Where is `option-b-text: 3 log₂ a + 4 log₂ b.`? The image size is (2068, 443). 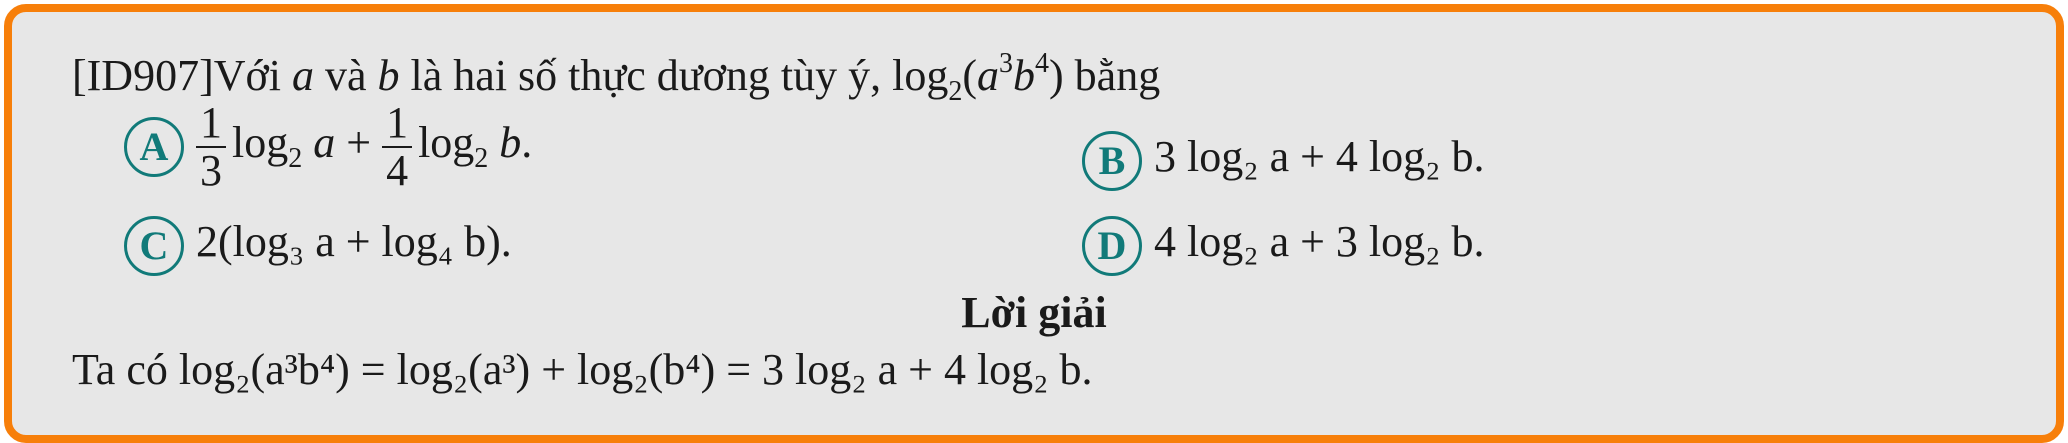
option-b-text: 3 log₂ a + 4 log₂ b. is located at coordinates (1319, 157).